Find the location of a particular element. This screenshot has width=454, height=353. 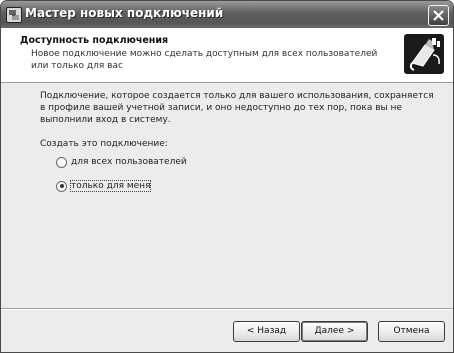

button-separator is located at coordinates (227, 309).